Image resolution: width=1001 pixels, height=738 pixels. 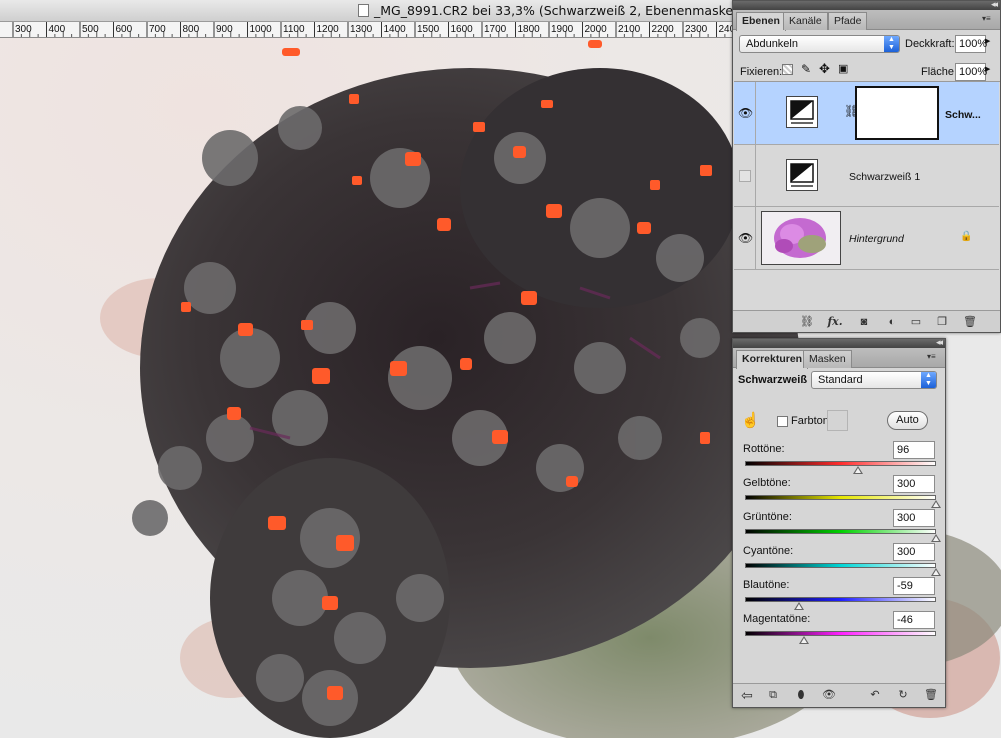 What do you see at coordinates (750, 420) in the screenshot?
I see `targeted-adjustment-hand-icon: ☝` at bounding box center [750, 420].